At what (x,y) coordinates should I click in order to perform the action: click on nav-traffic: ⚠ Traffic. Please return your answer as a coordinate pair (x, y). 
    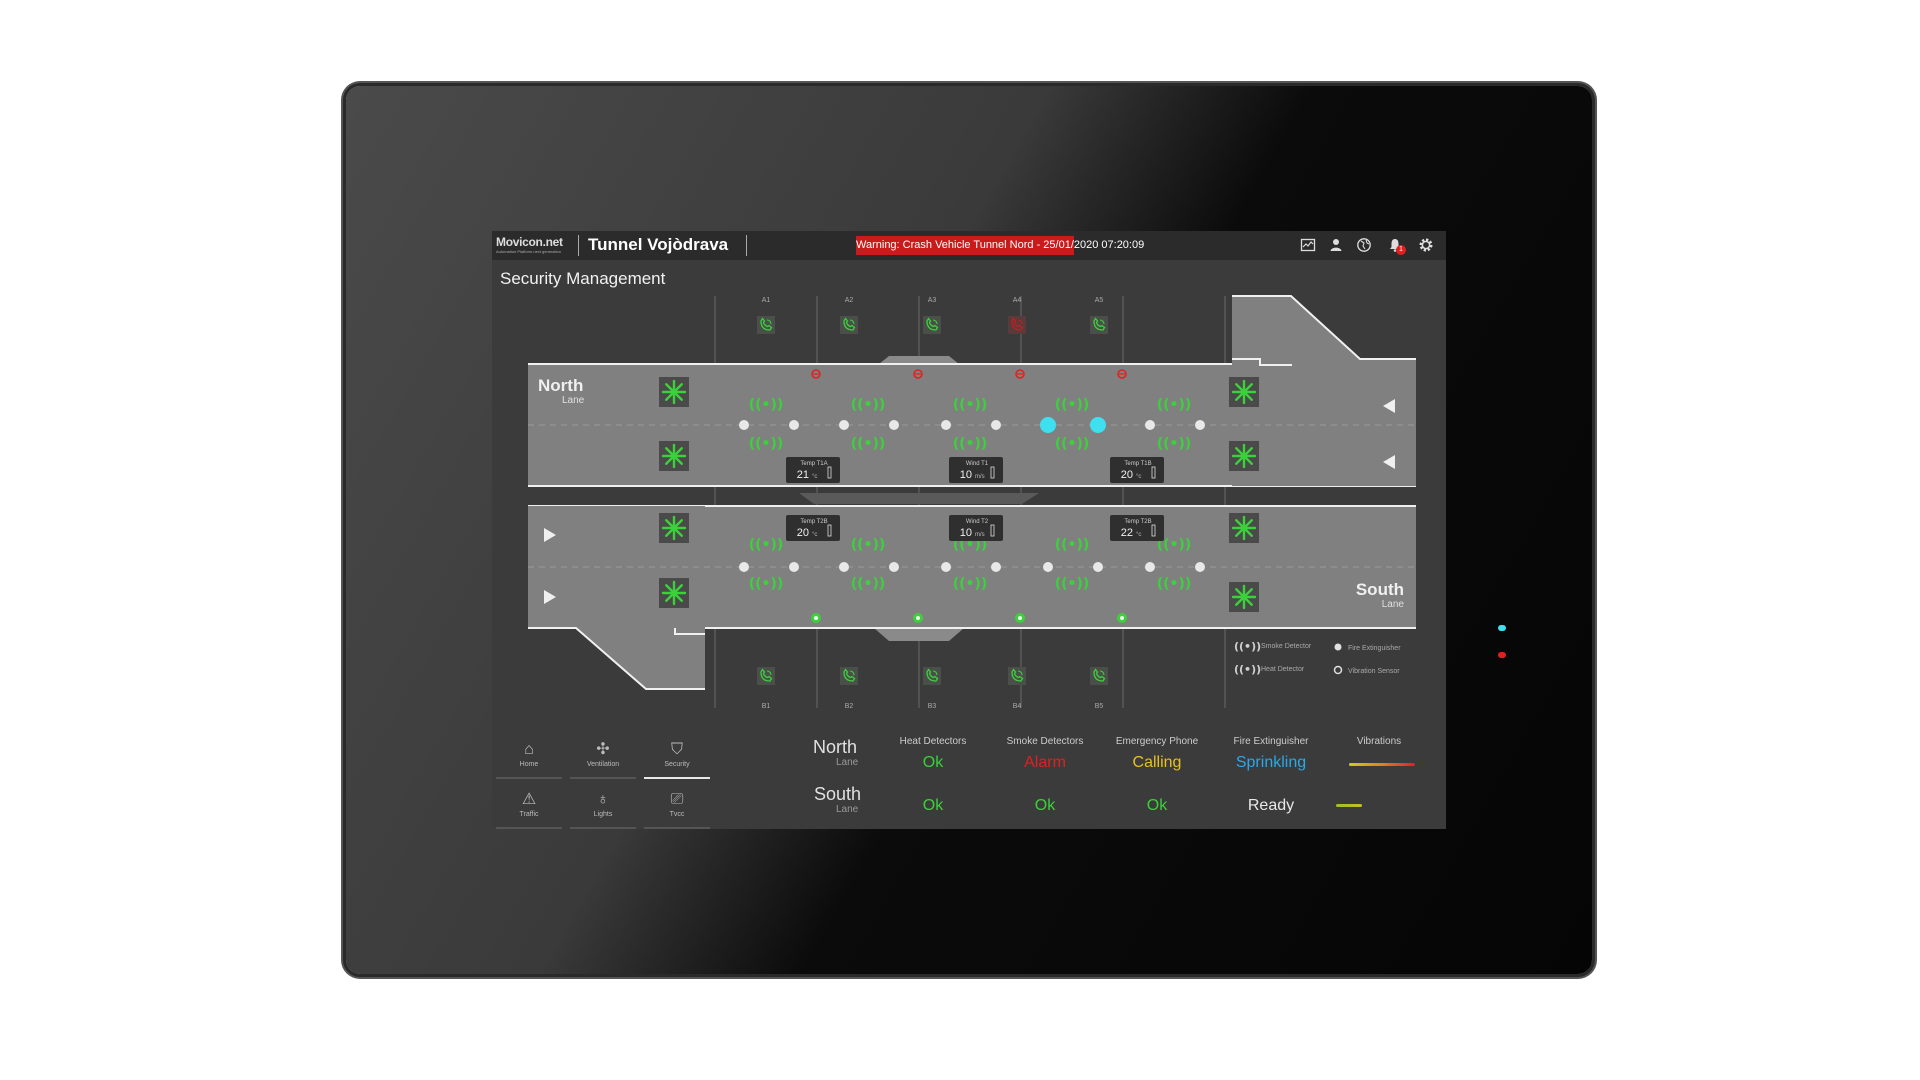
    Looking at the image, I should click on (529, 809).